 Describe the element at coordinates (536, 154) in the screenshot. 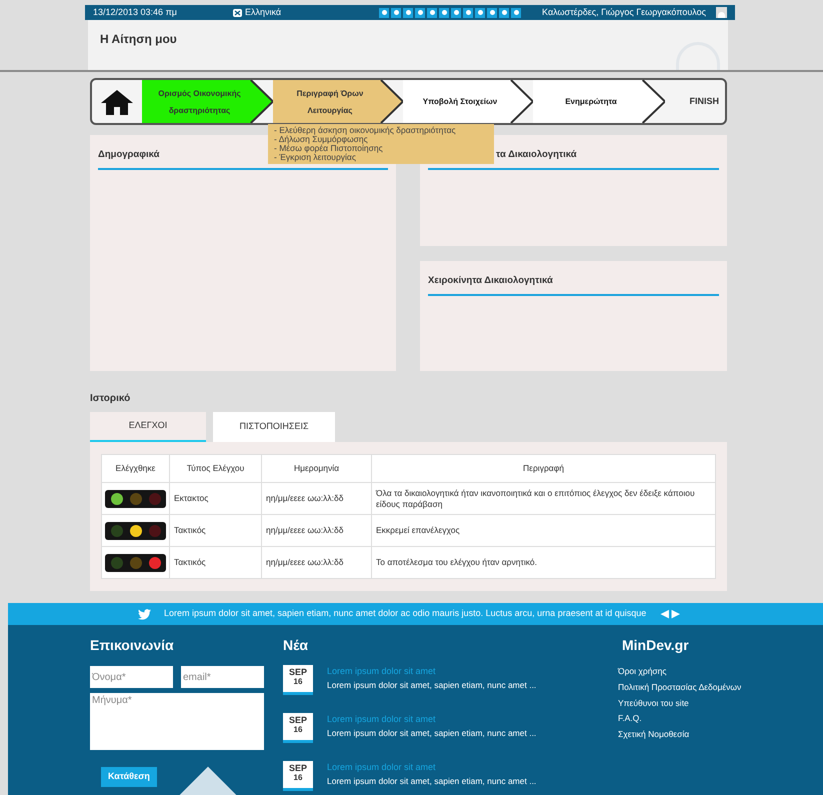

I see `panel-title: τα Δικαιολογητικά` at that location.